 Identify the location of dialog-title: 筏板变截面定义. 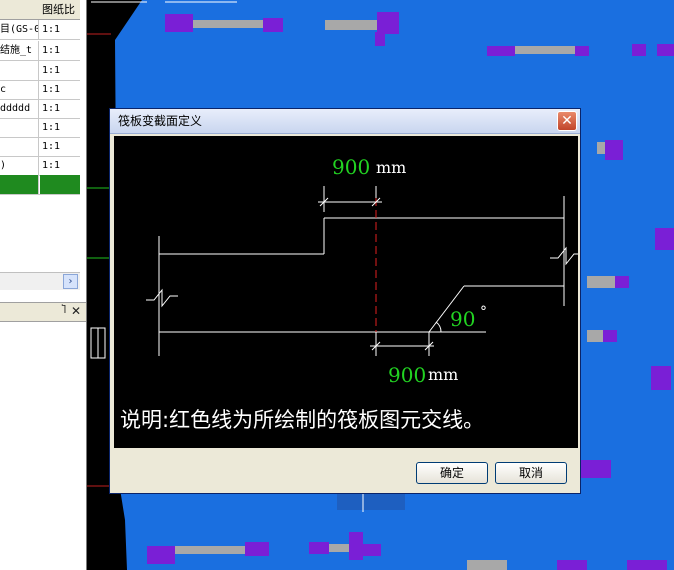
(160, 121).